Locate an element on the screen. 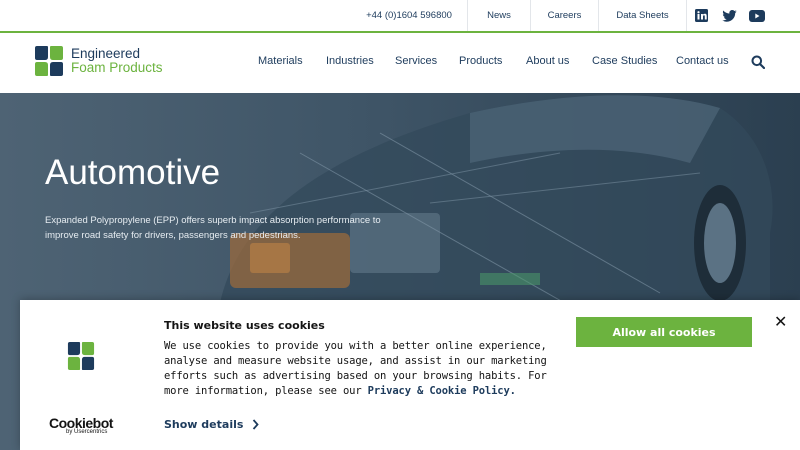 The height and width of the screenshot is (450, 800). allow-all-cookies-button: Allow all cookies is located at coordinates (664, 332).